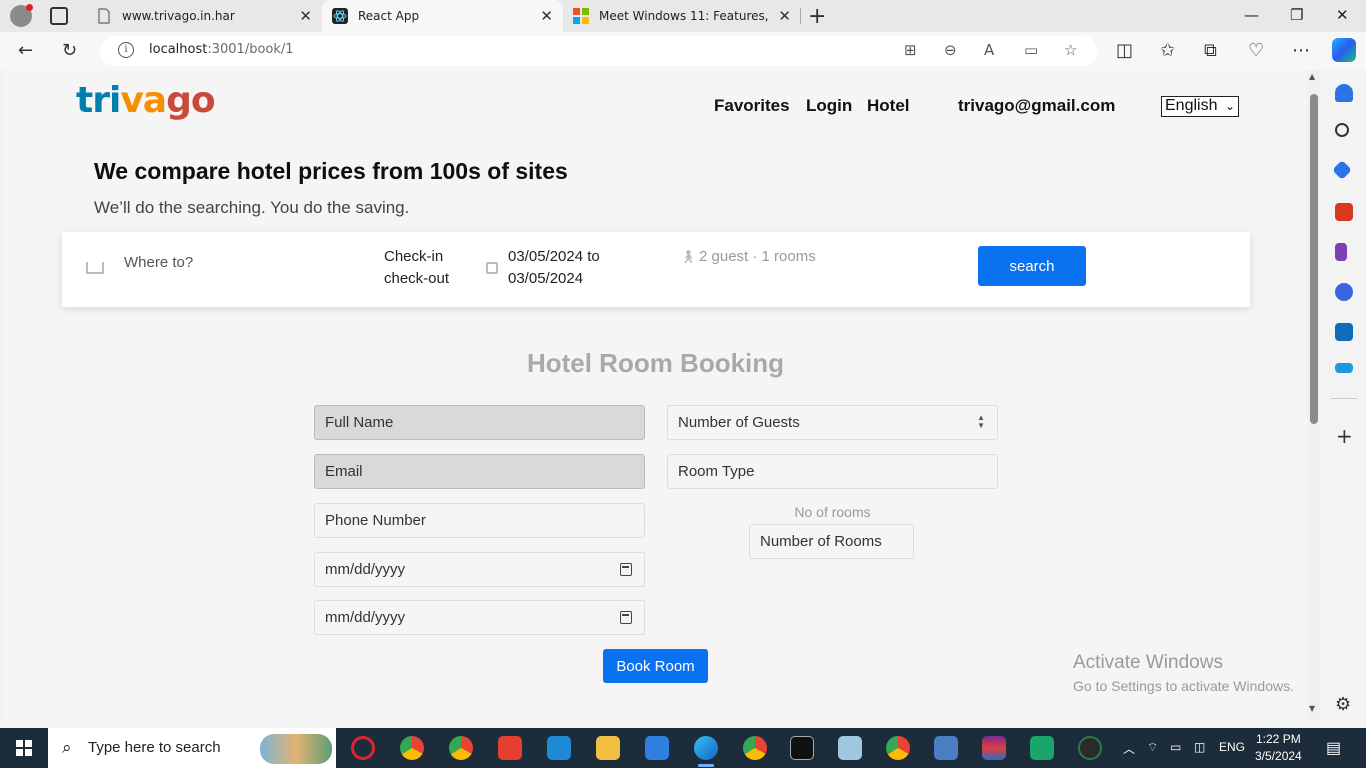  What do you see at coordinates (655, 666) in the screenshot?
I see `book-room-button: Book Room` at bounding box center [655, 666].